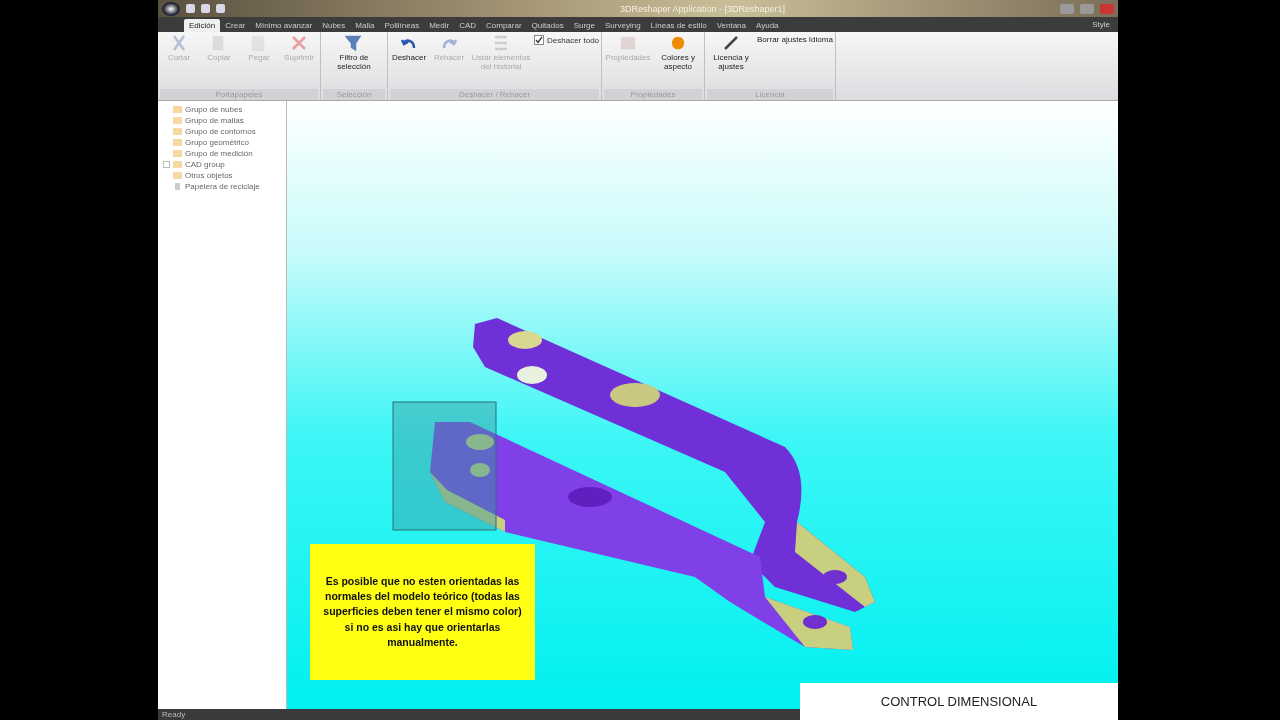 This screenshot has width=1280, height=720. I want to click on ribbon-button: Licencia y ajustes, so click(731, 61).